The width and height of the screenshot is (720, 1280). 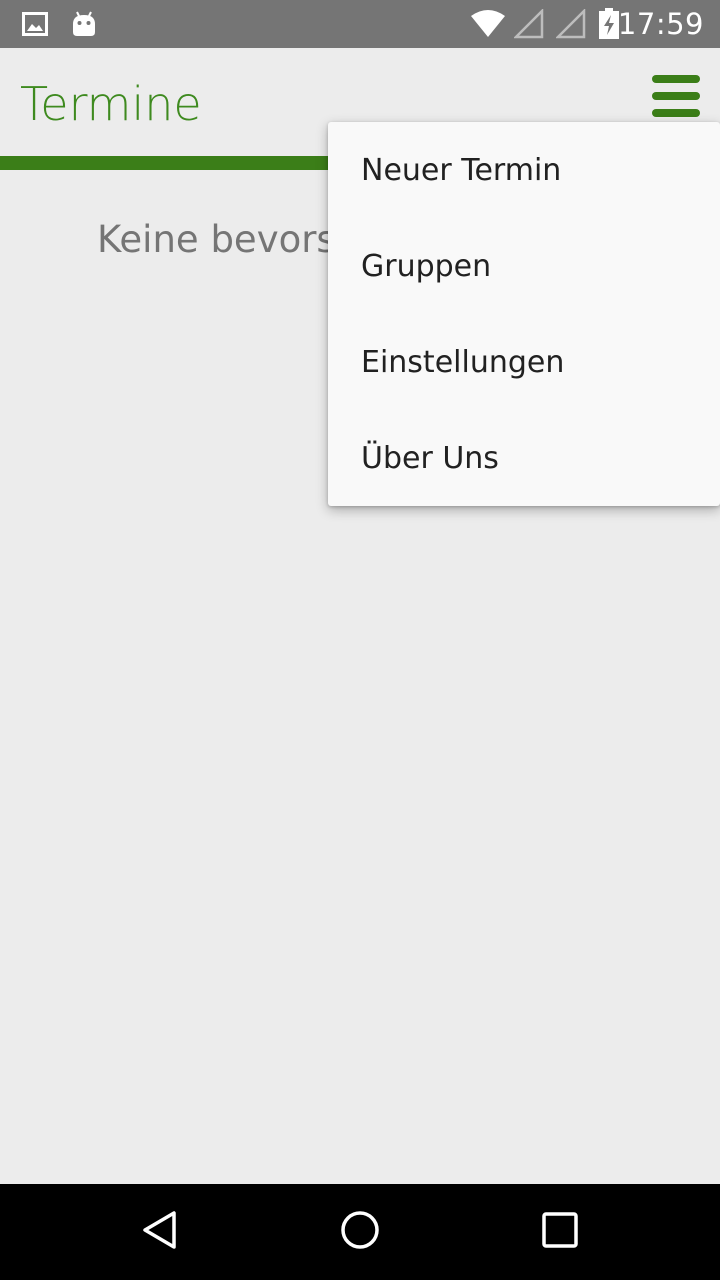 I want to click on empty-state-text: Keine bevorst, so click(x=224, y=239).